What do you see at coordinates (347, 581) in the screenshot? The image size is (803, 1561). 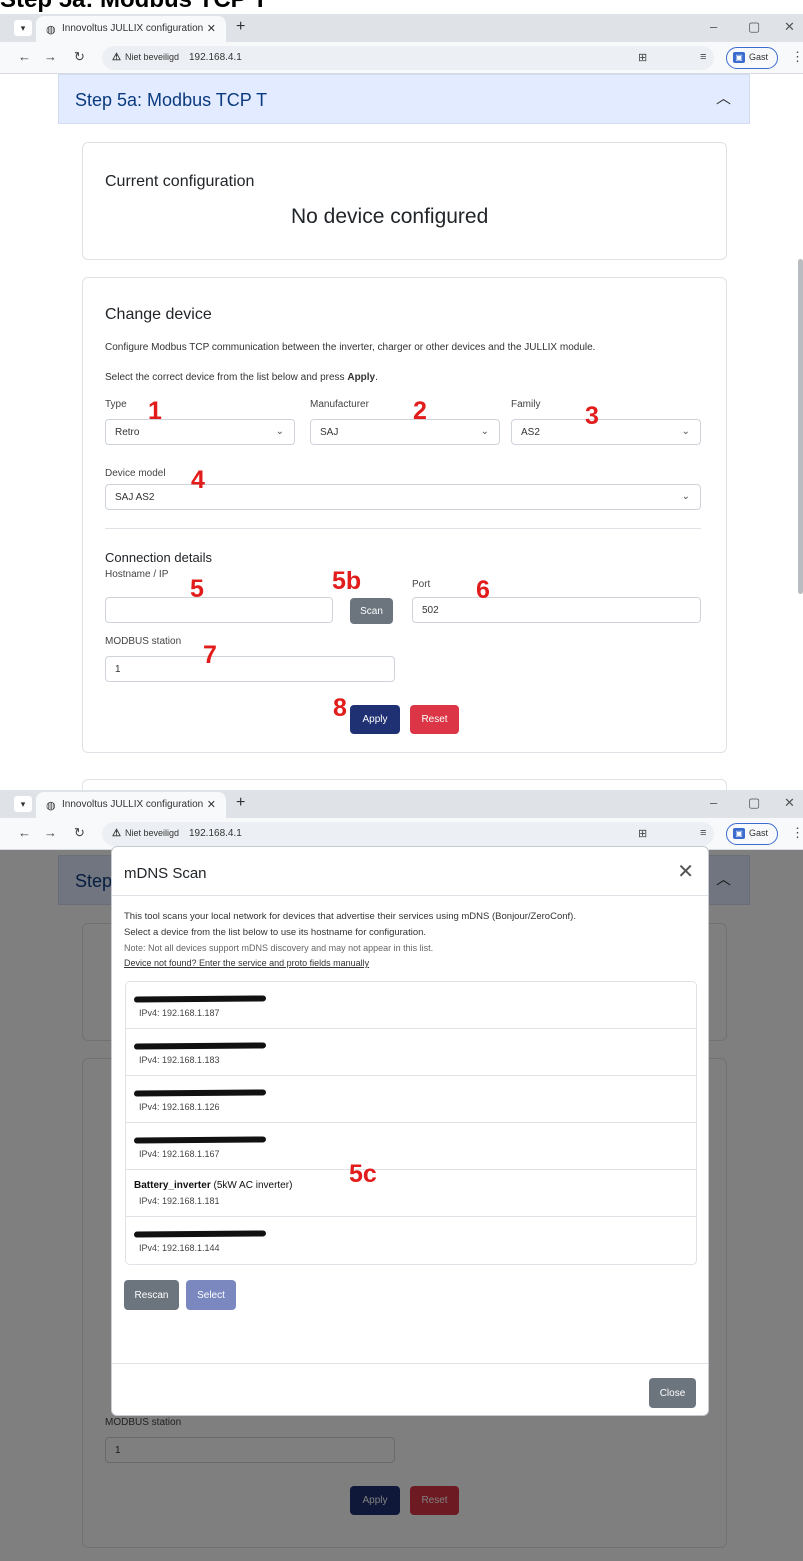 I see `annotation-marker: 5b` at bounding box center [347, 581].